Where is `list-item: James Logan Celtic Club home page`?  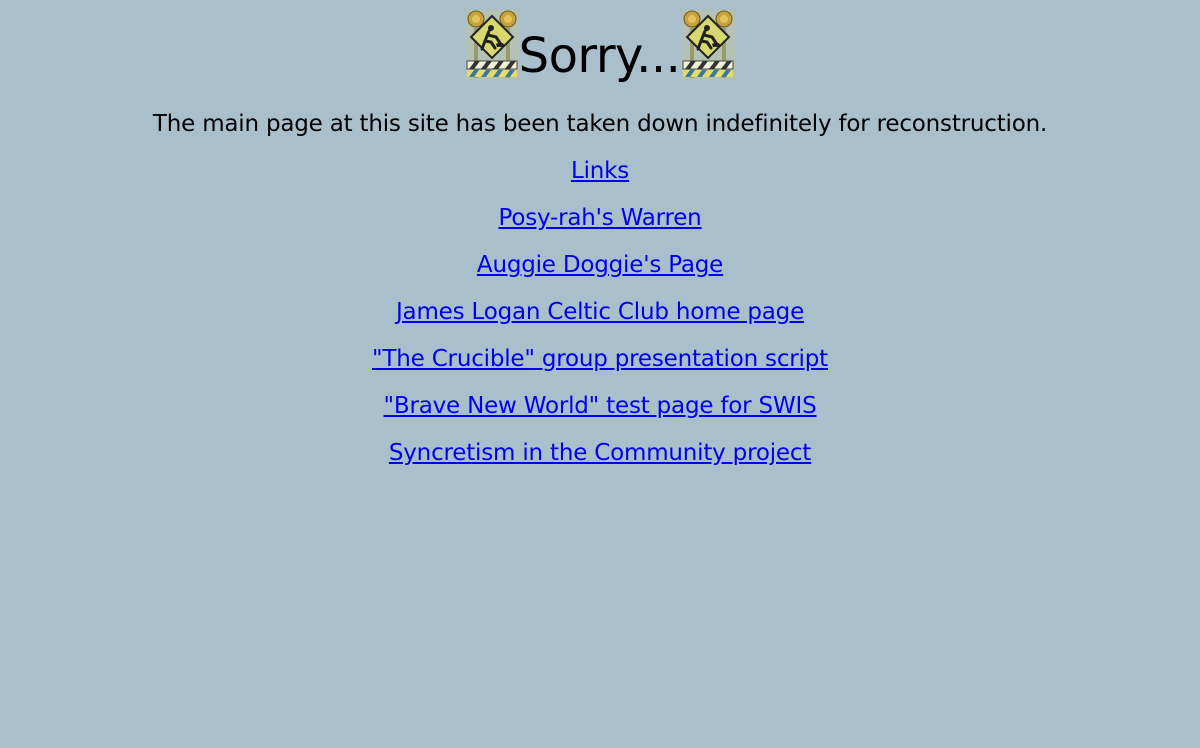 list-item: James Logan Celtic Club home page is located at coordinates (600, 318).